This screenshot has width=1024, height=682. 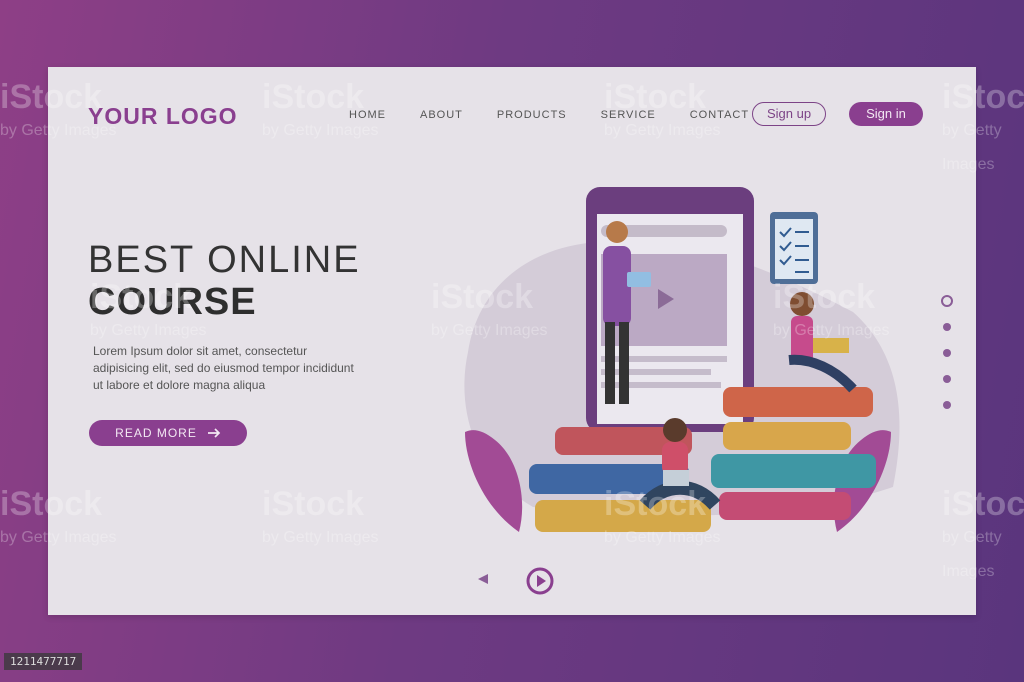 What do you see at coordinates (789, 114) in the screenshot?
I see `sign-up-button: Sign up` at bounding box center [789, 114].